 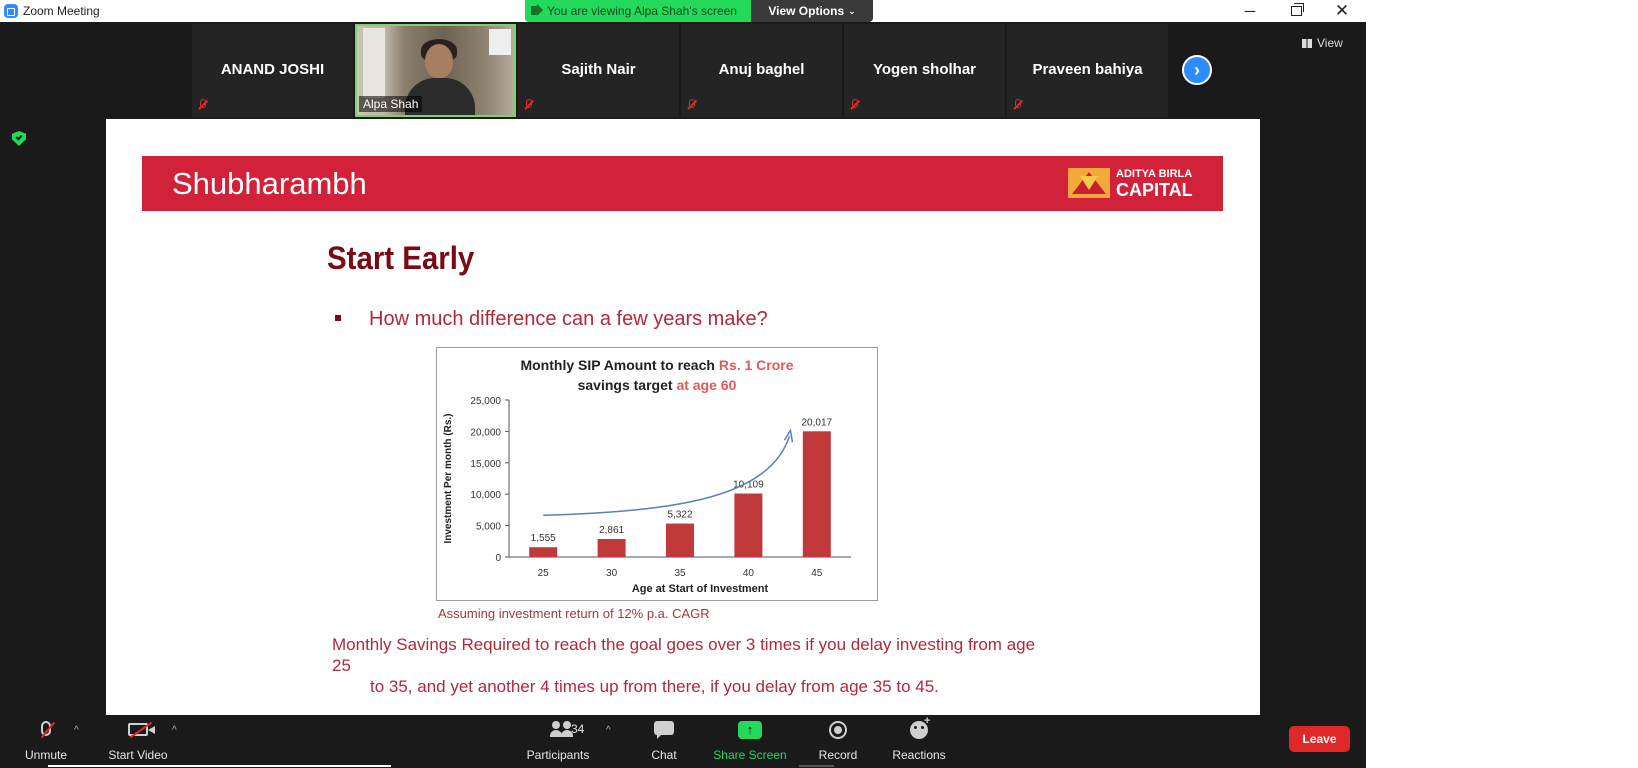 I want to click on viewing-text: You are viewing Alpa Shah's screen, so click(x=642, y=11).